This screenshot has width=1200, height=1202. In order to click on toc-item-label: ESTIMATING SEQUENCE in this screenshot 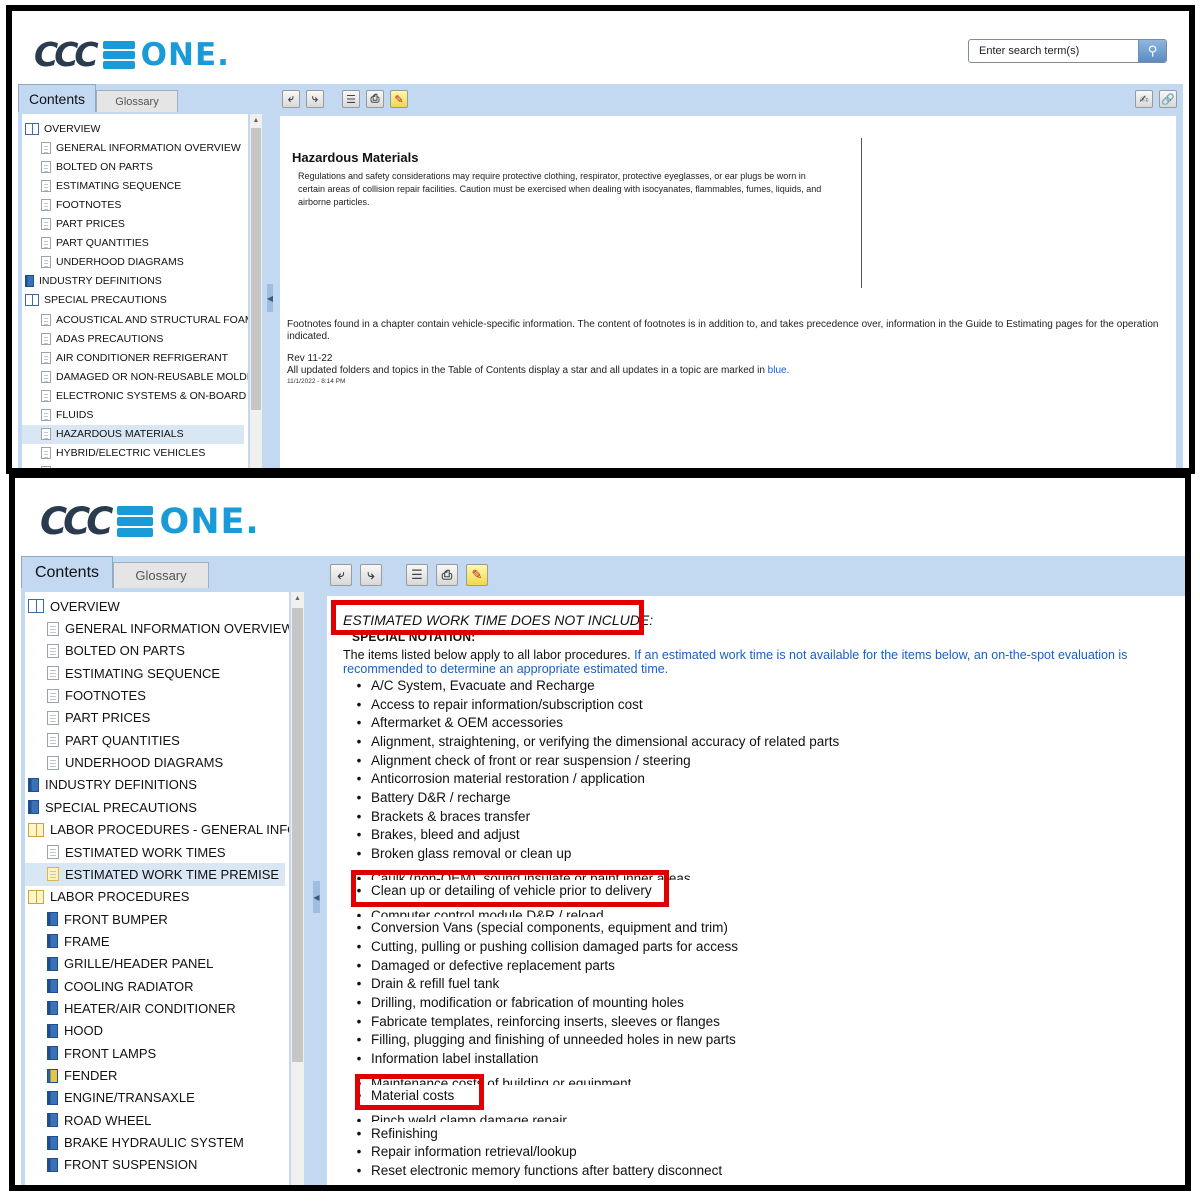, I will do `click(143, 673)`.